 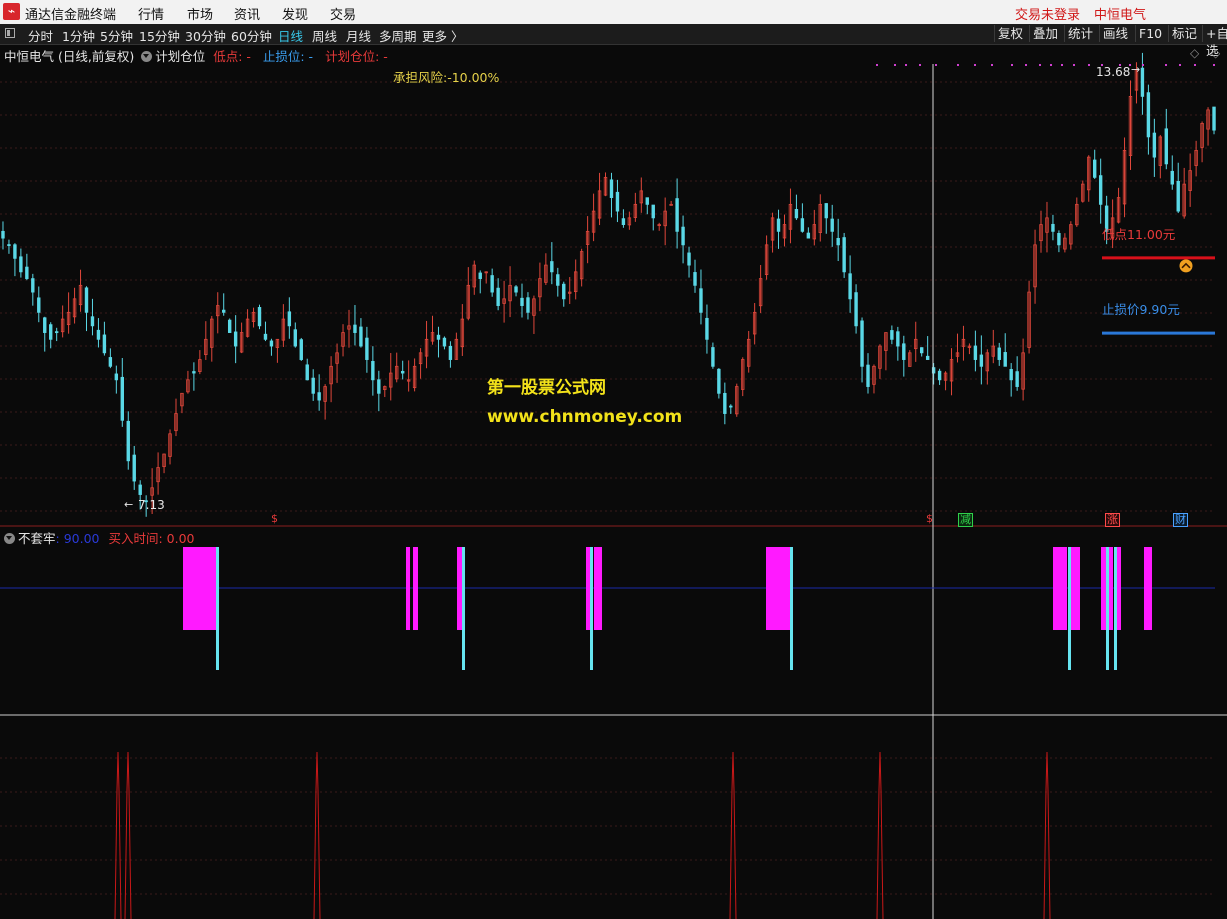 I want to click on marker-finance: 财, so click(x=1180, y=520).